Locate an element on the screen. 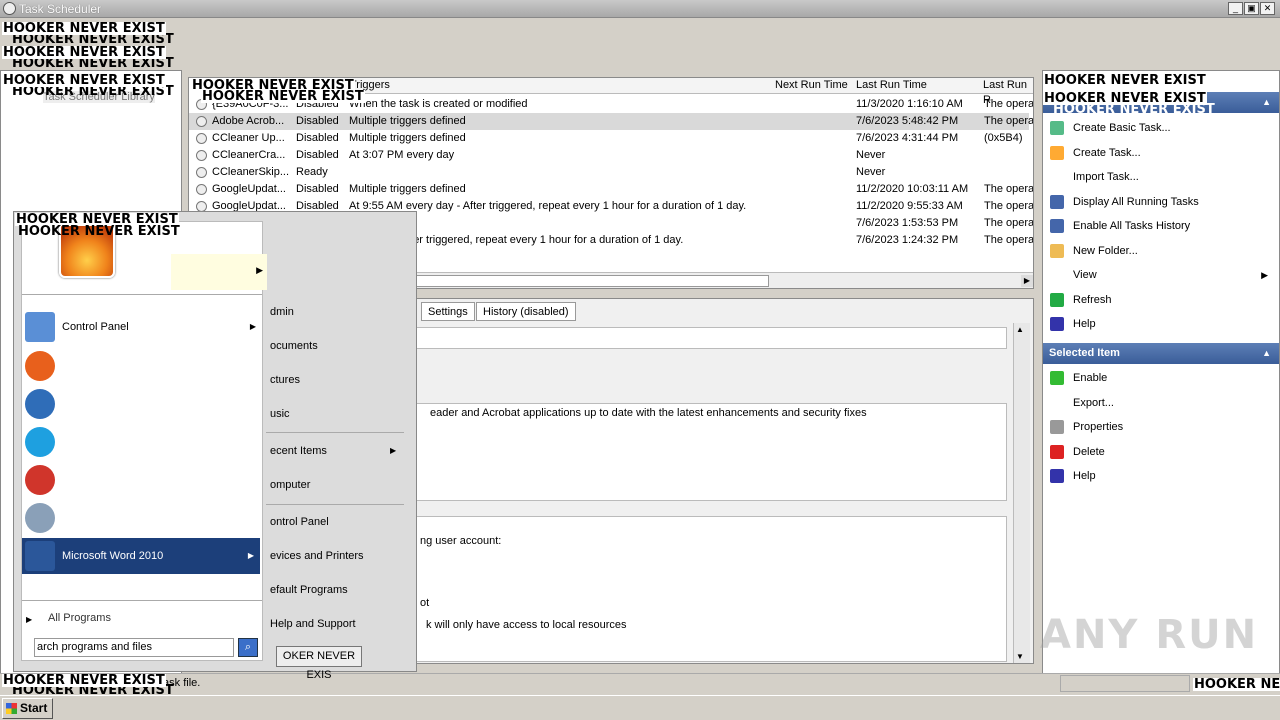 The image size is (1280, 720). start-right-item: evices and Printers is located at coordinates (340, 556).